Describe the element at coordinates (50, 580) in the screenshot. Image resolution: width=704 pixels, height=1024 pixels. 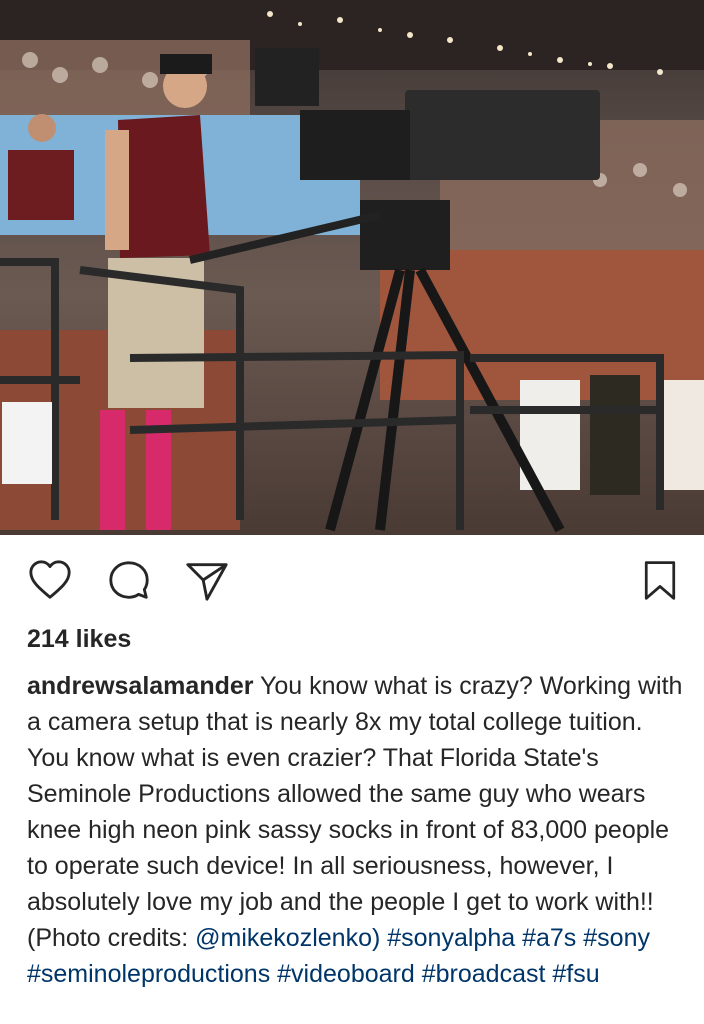
I see `heart-icon` at that location.